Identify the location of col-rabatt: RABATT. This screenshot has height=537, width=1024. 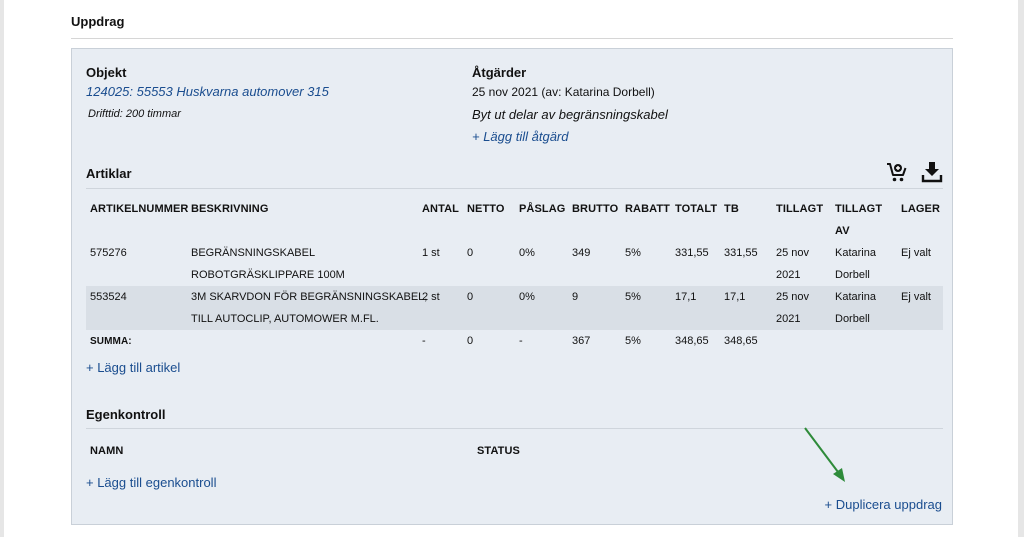
(647, 209).